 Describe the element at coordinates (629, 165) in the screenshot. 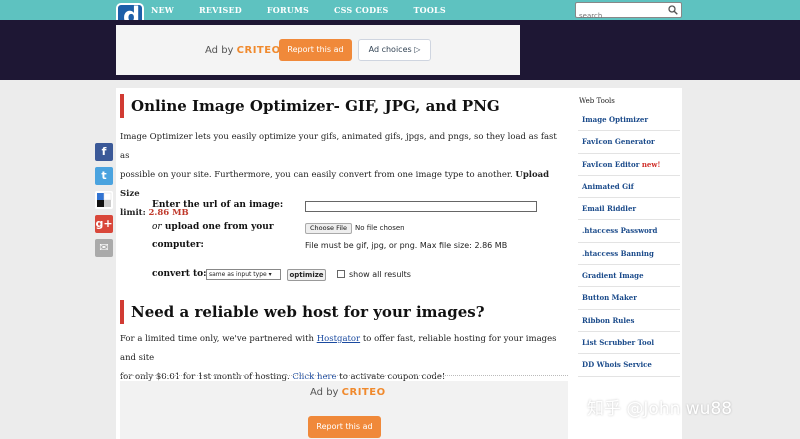

I see `sidebar-item-favicon-editor: FavIcon Editor new!` at that location.